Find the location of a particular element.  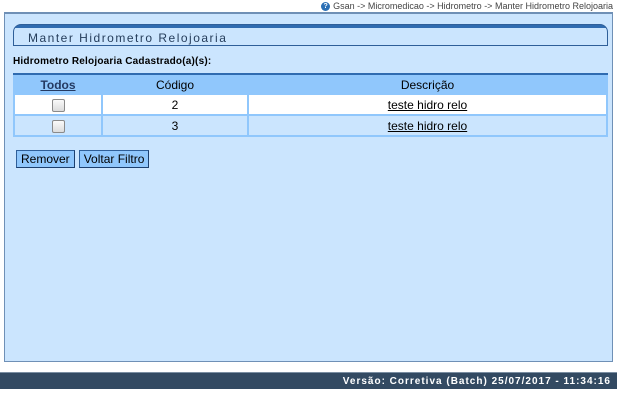

table-header-row: Todos Código Descrição is located at coordinates (310, 85).